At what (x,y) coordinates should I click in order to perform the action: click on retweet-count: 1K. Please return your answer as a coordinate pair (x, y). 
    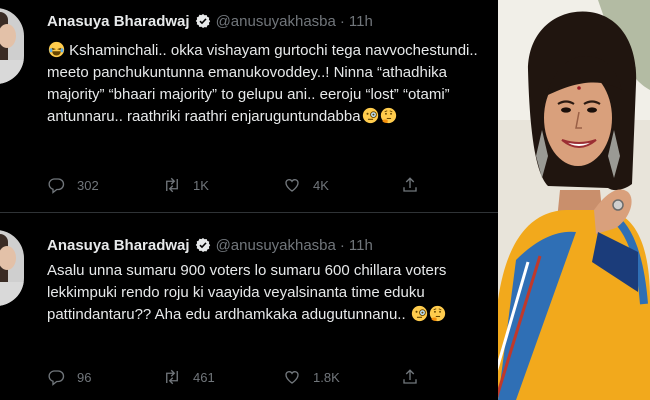
    Looking at the image, I should click on (201, 185).